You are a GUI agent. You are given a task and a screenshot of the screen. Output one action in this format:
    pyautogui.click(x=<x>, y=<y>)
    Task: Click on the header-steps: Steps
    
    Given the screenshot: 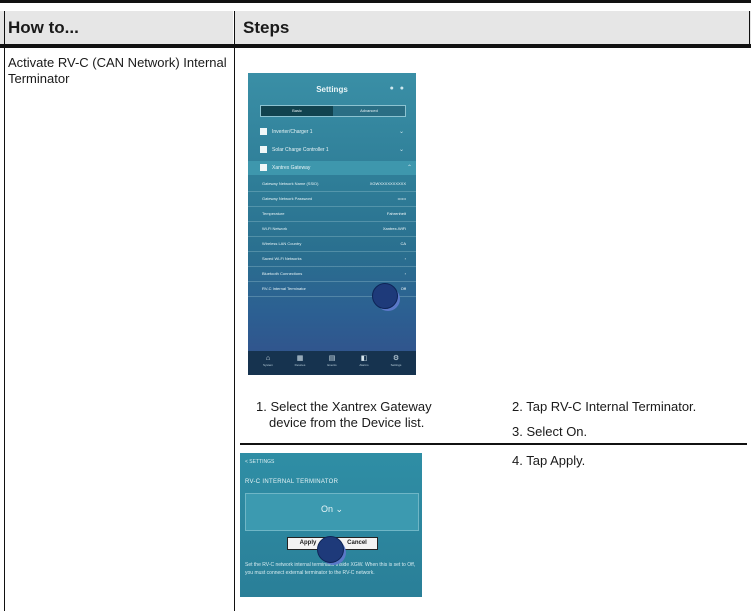 What is the action you would take?
    pyautogui.click(x=493, y=27)
    